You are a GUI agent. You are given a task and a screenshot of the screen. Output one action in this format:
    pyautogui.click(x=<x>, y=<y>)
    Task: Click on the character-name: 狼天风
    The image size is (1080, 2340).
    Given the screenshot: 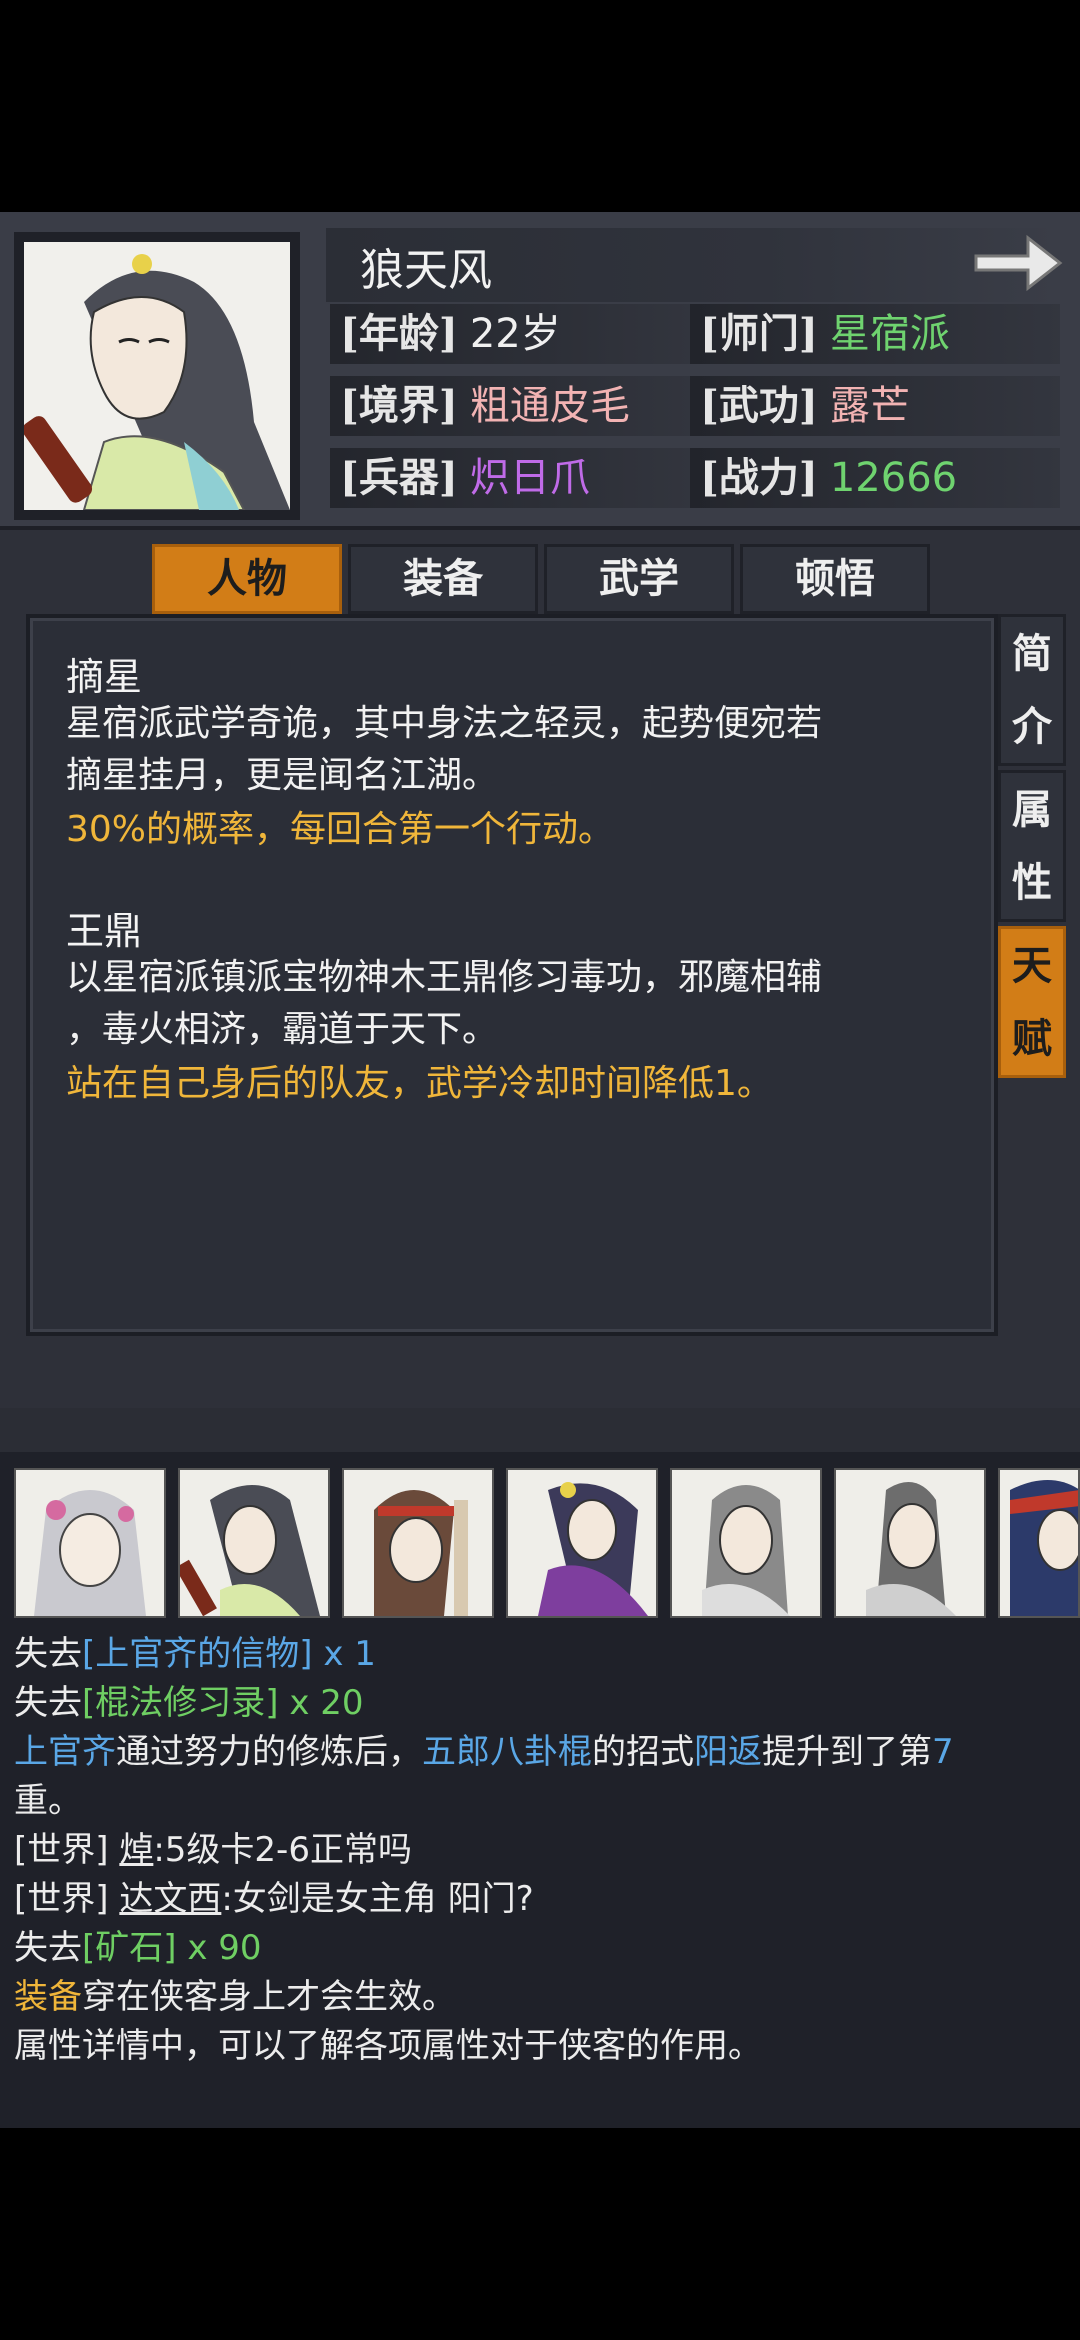 What is the action you would take?
    pyautogui.click(x=426, y=270)
    